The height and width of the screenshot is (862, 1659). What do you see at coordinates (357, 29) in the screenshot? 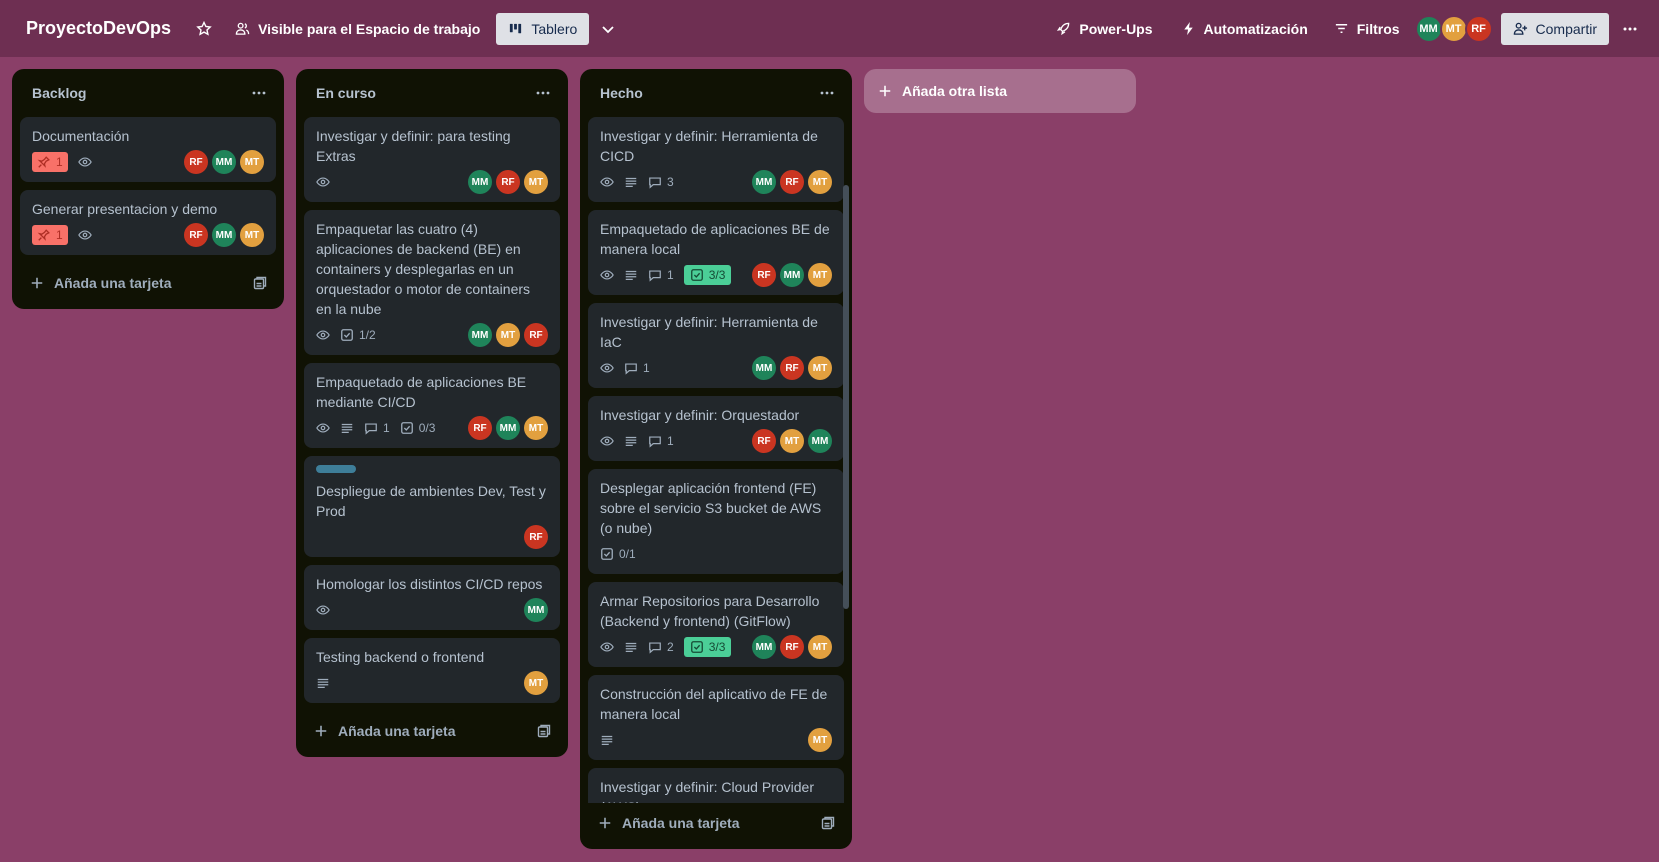
I see `visibility-button: Visible para el Espacio de trabajo` at bounding box center [357, 29].